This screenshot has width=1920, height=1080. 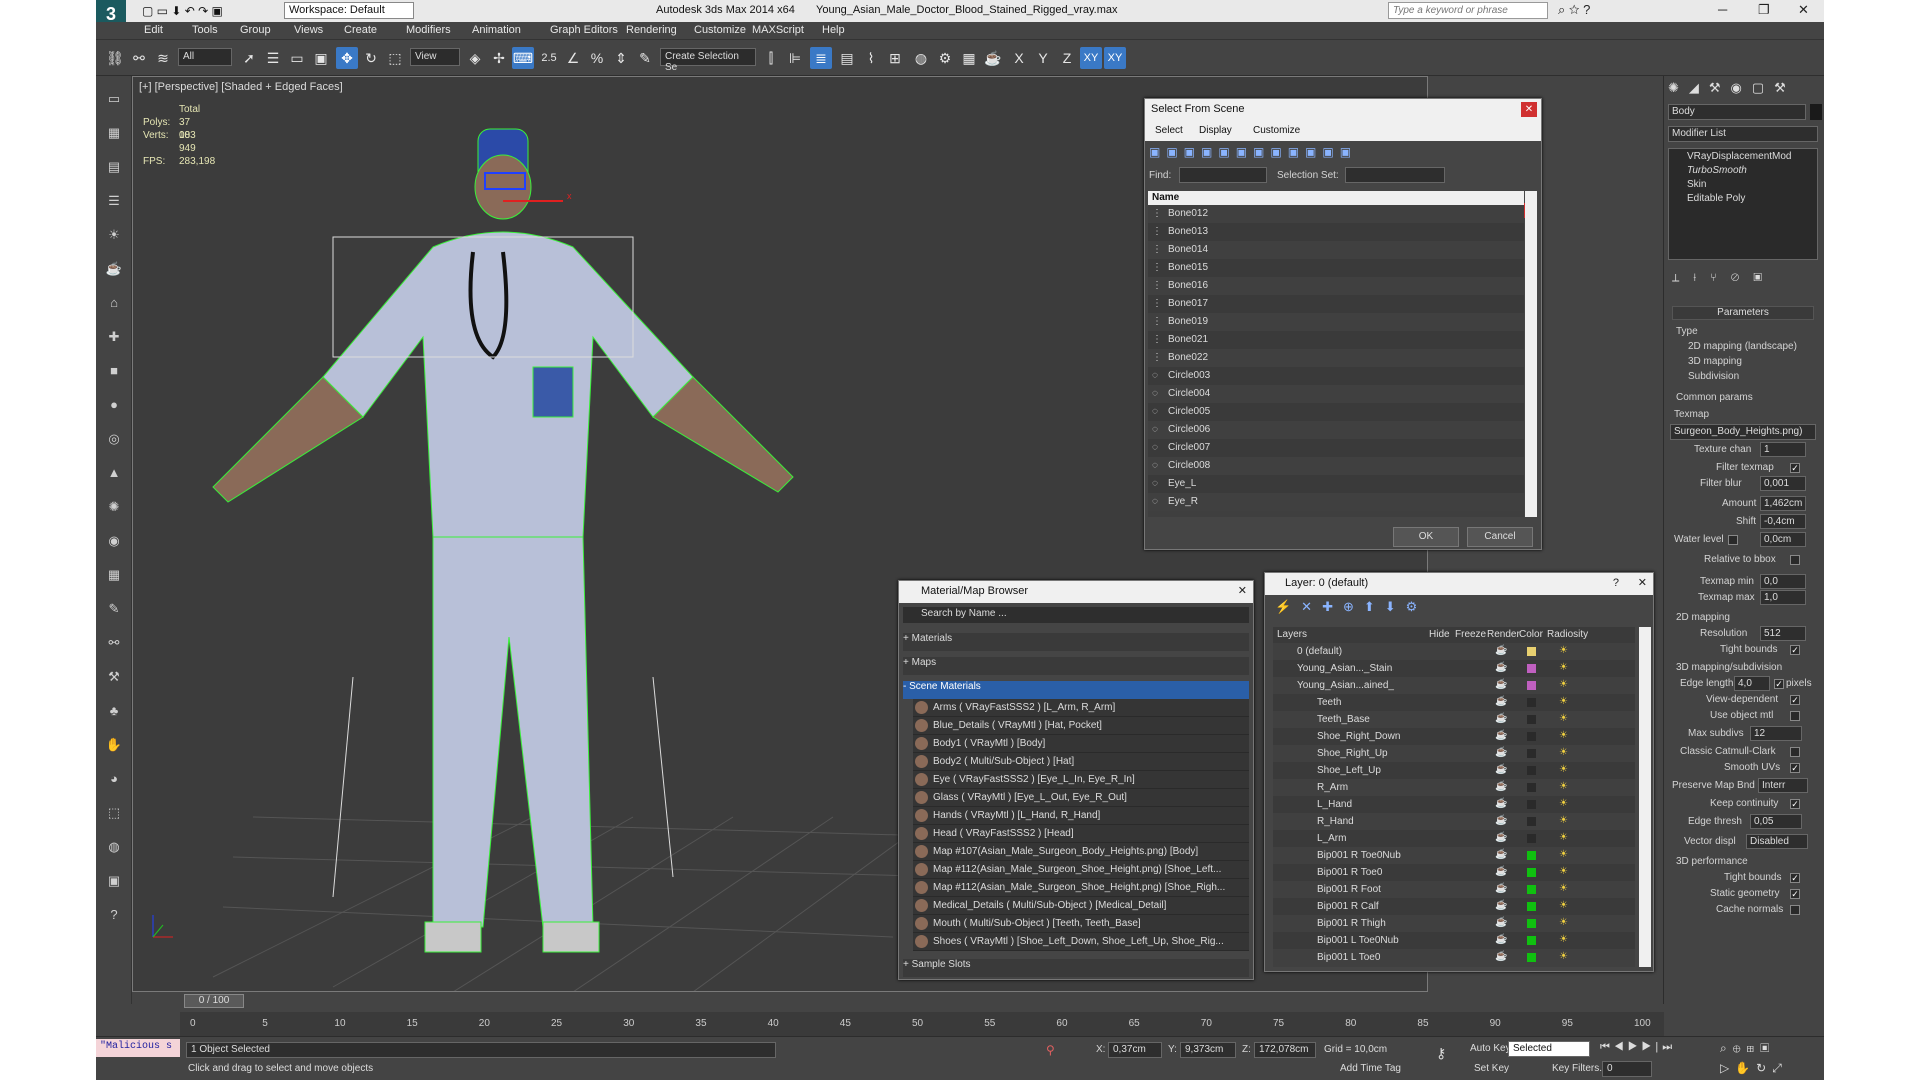 I want to click on shift-spinner: -0,4cm, so click(x=1783, y=521).